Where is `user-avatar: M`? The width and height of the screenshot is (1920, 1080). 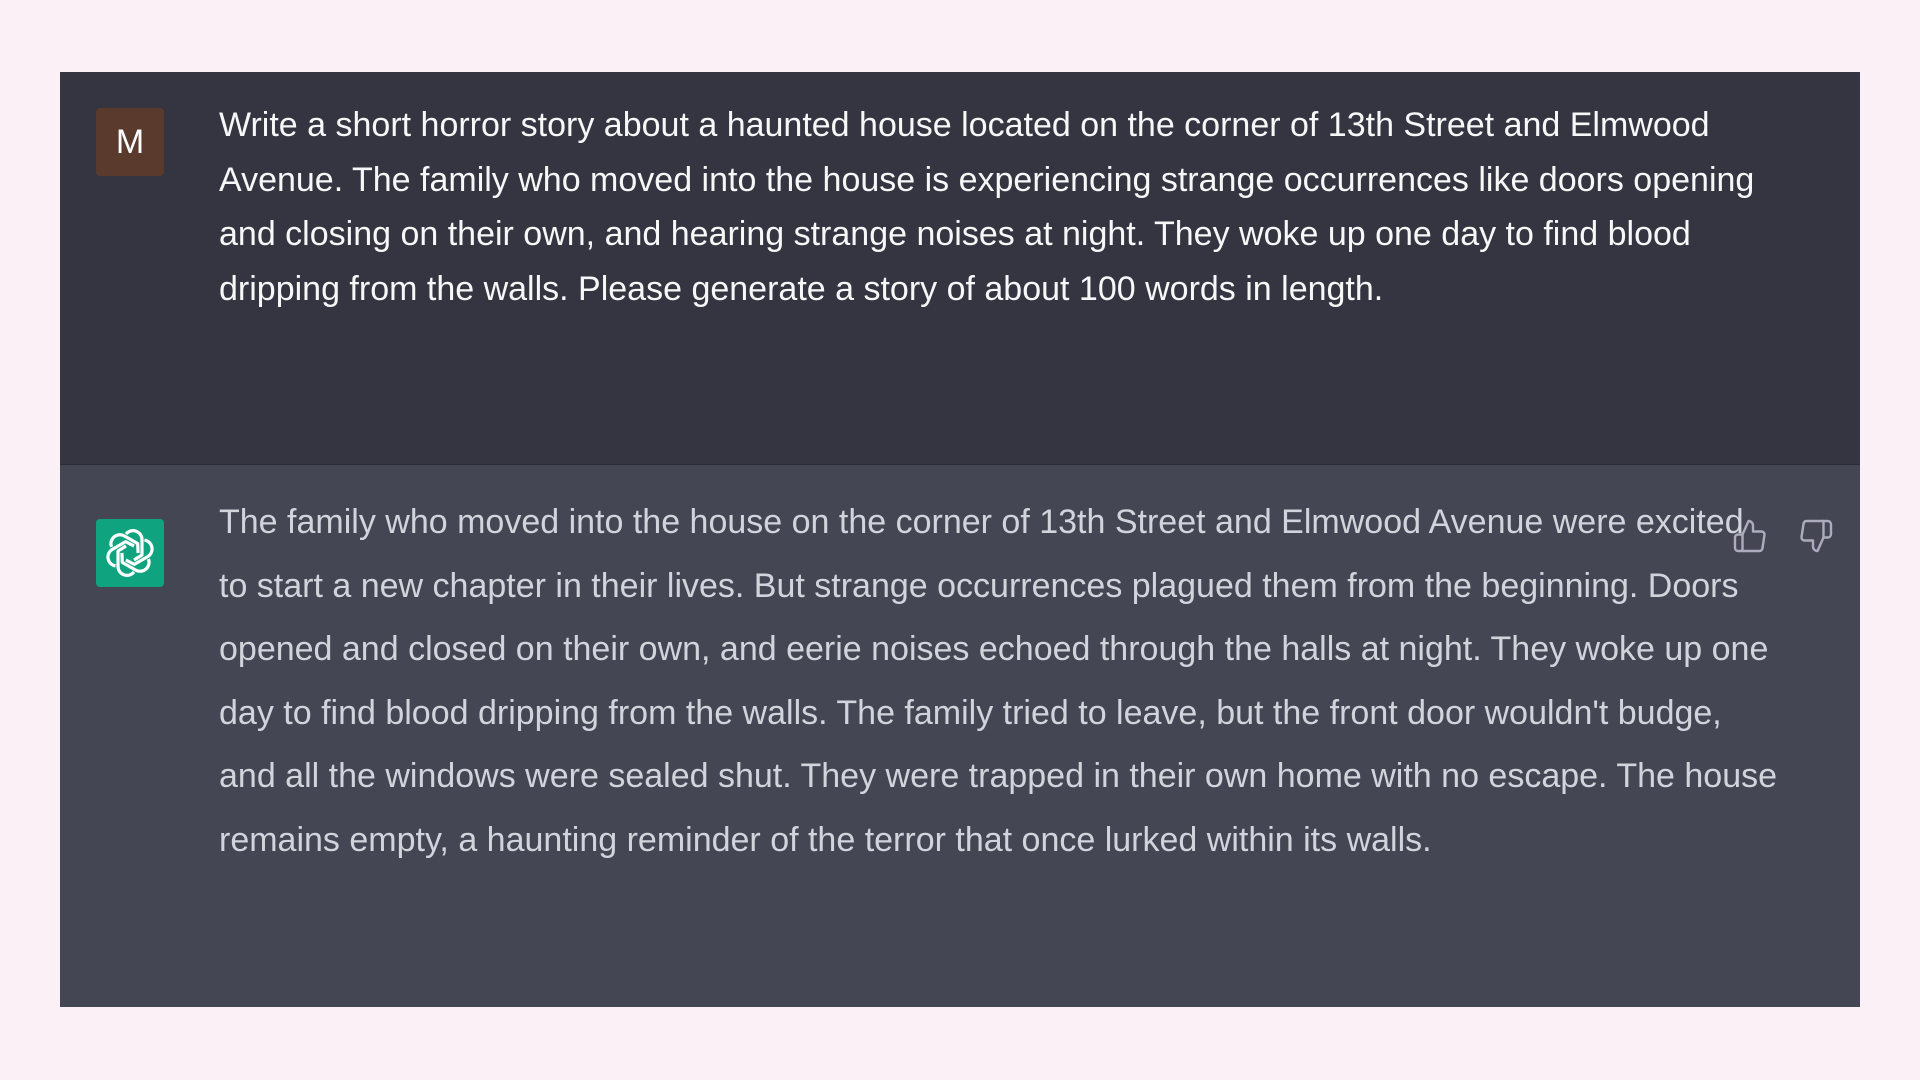
user-avatar: M is located at coordinates (130, 142).